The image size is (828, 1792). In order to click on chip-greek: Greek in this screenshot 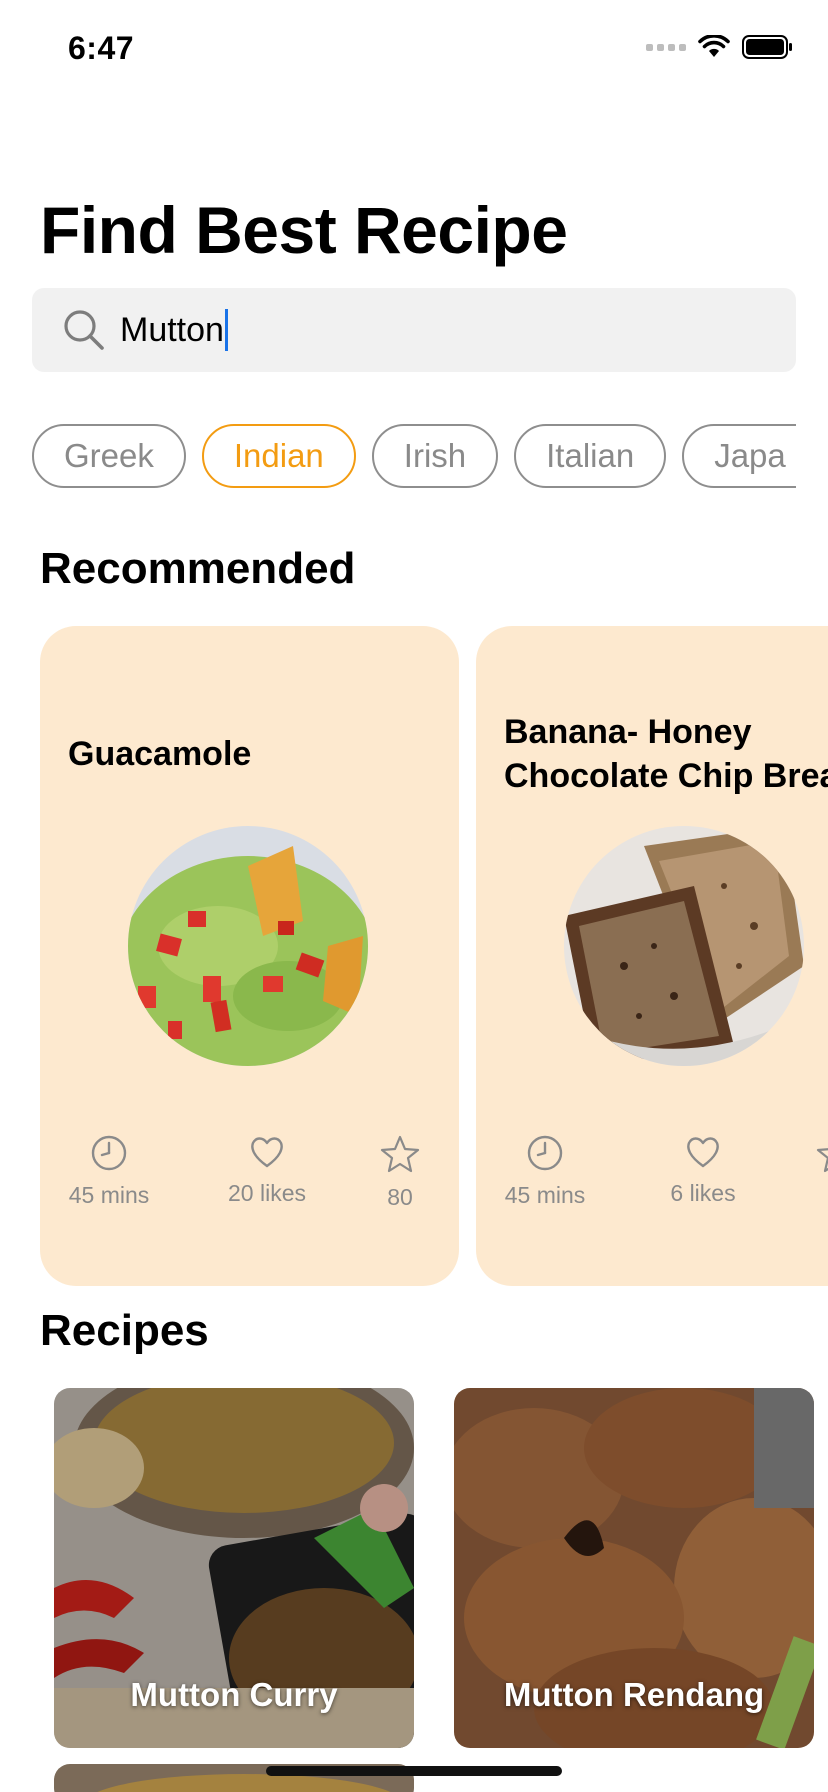, I will do `click(109, 456)`.